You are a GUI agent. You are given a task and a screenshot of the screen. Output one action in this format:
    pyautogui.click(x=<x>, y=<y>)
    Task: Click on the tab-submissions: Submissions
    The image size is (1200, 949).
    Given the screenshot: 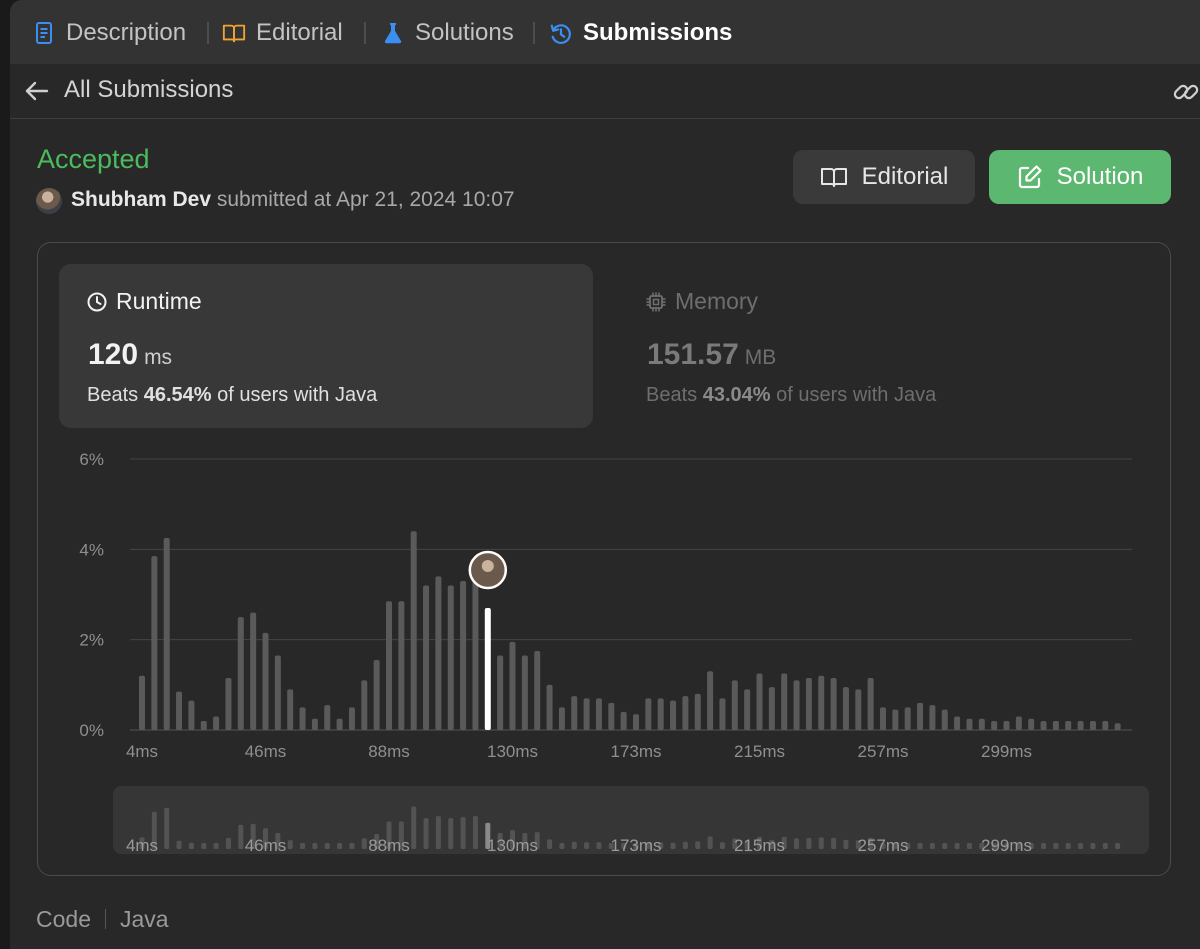 What is the action you would take?
    pyautogui.click(x=640, y=33)
    